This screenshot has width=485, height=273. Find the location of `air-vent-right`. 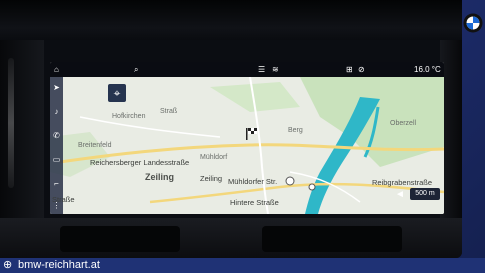

air-vent-right is located at coordinates (332, 239).